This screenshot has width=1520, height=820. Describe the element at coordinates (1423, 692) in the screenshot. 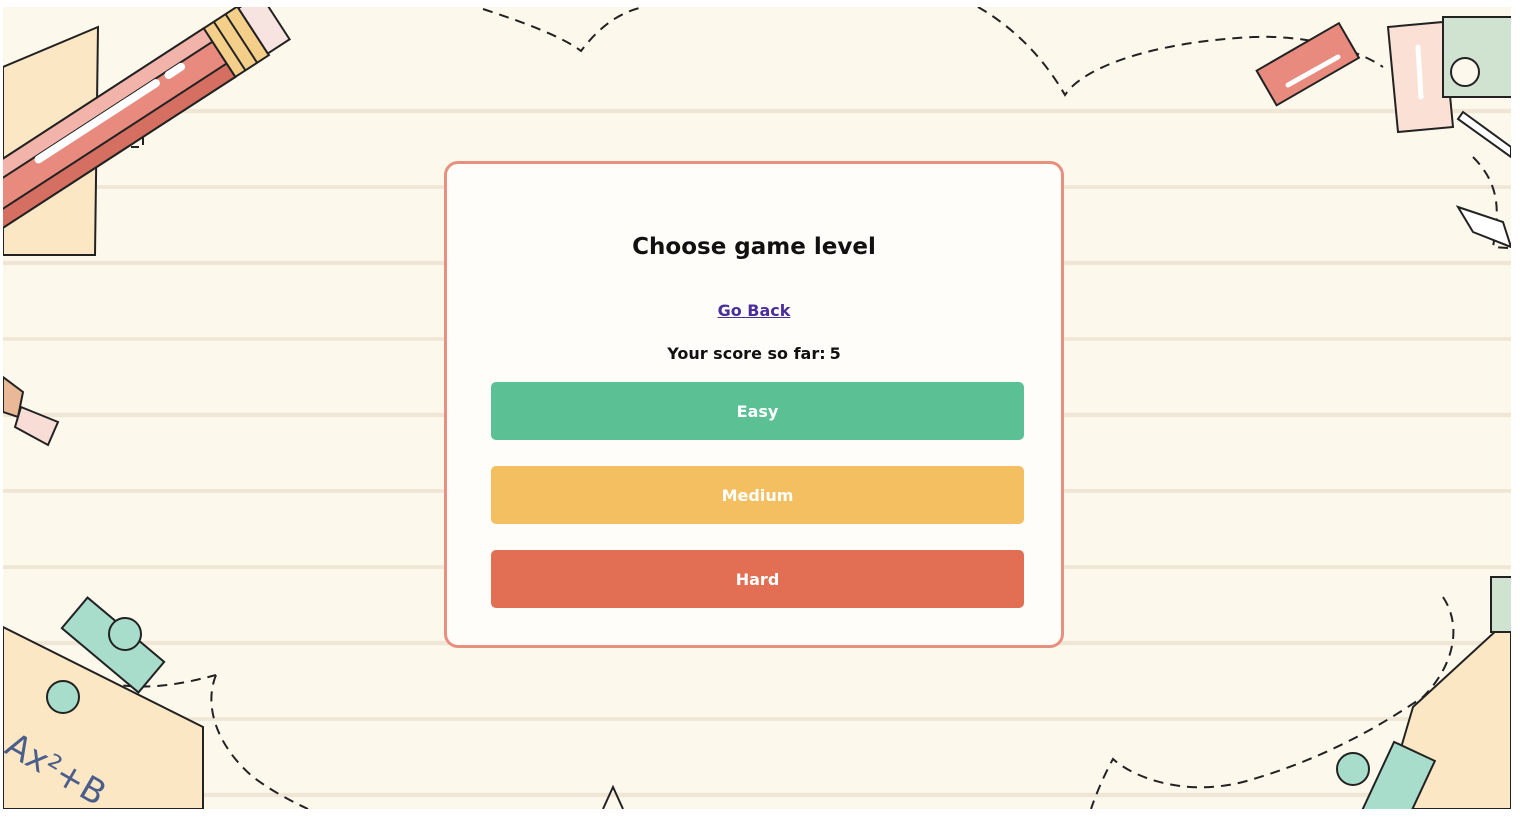

I see `ruler-icon` at that location.